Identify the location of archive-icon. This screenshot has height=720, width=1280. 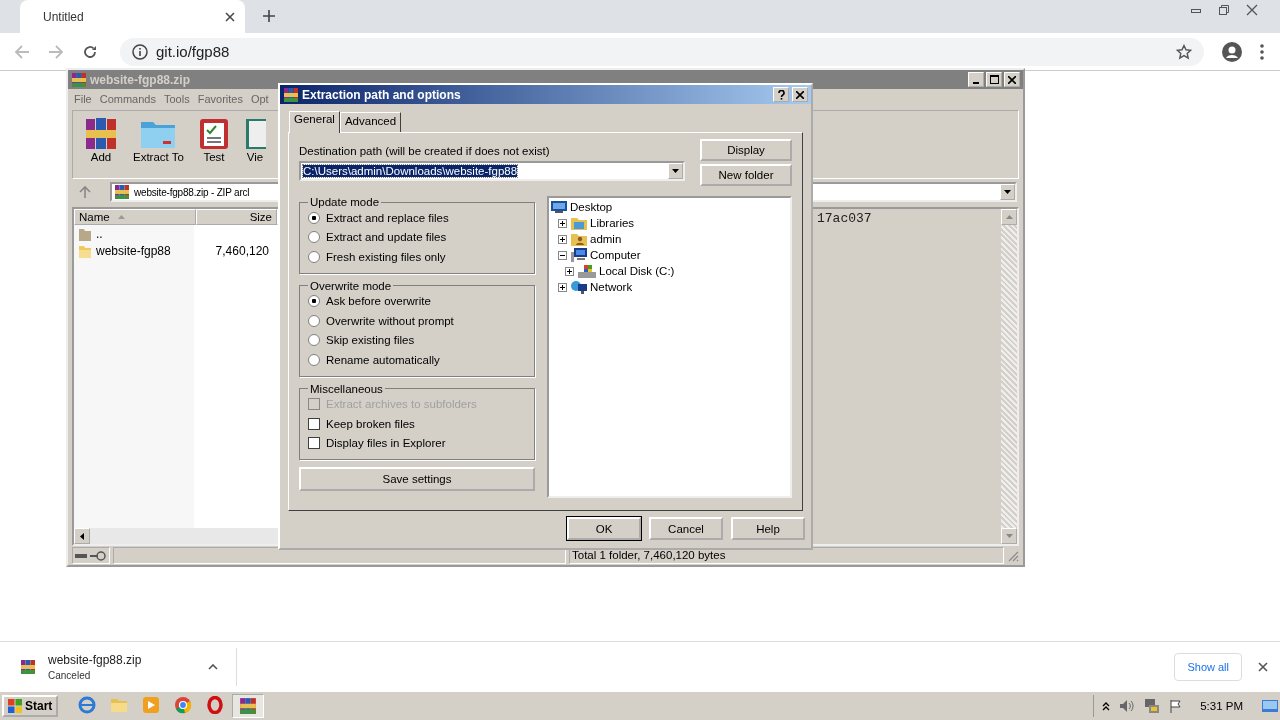
(28, 666).